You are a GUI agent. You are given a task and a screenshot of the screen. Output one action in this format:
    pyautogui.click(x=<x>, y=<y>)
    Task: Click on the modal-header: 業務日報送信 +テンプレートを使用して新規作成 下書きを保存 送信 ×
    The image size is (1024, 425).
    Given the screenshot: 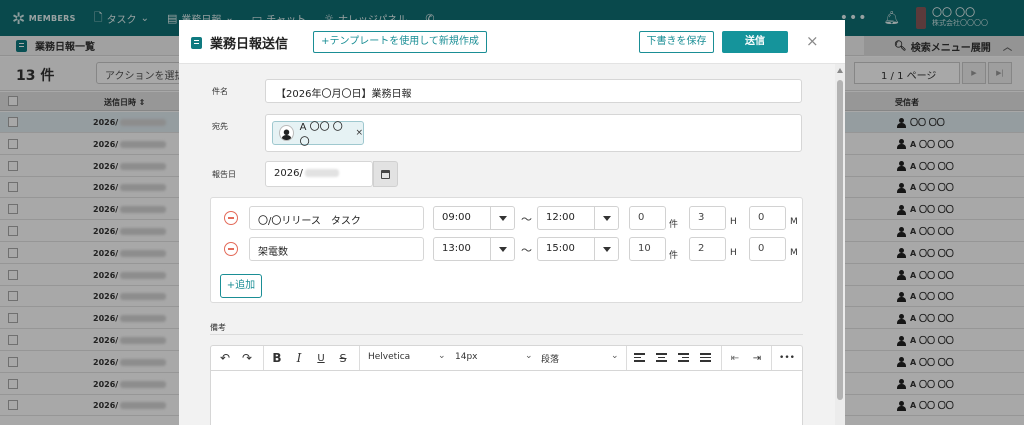 What is the action you would take?
    pyautogui.click(x=512, y=42)
    